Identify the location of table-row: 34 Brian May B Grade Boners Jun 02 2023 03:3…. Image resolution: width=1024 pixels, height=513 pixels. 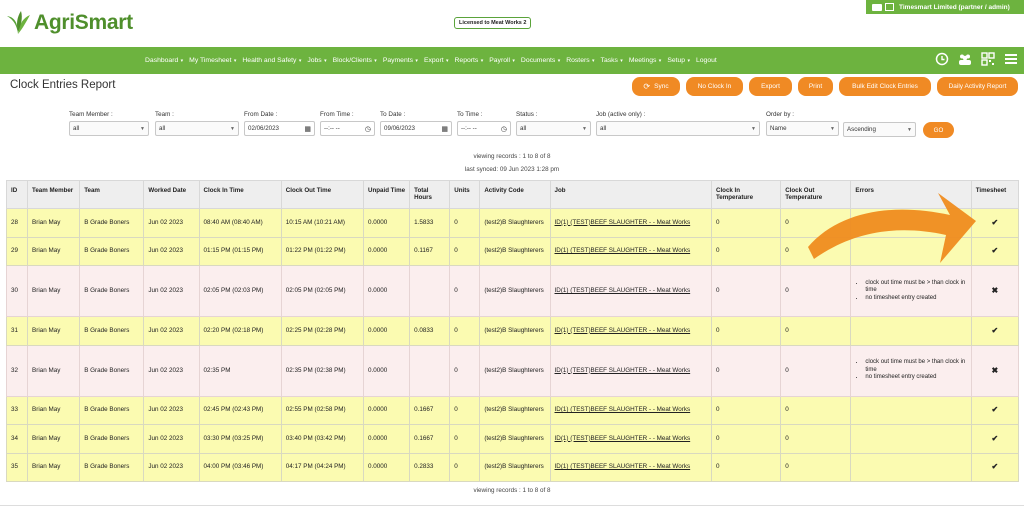
(512, 439).